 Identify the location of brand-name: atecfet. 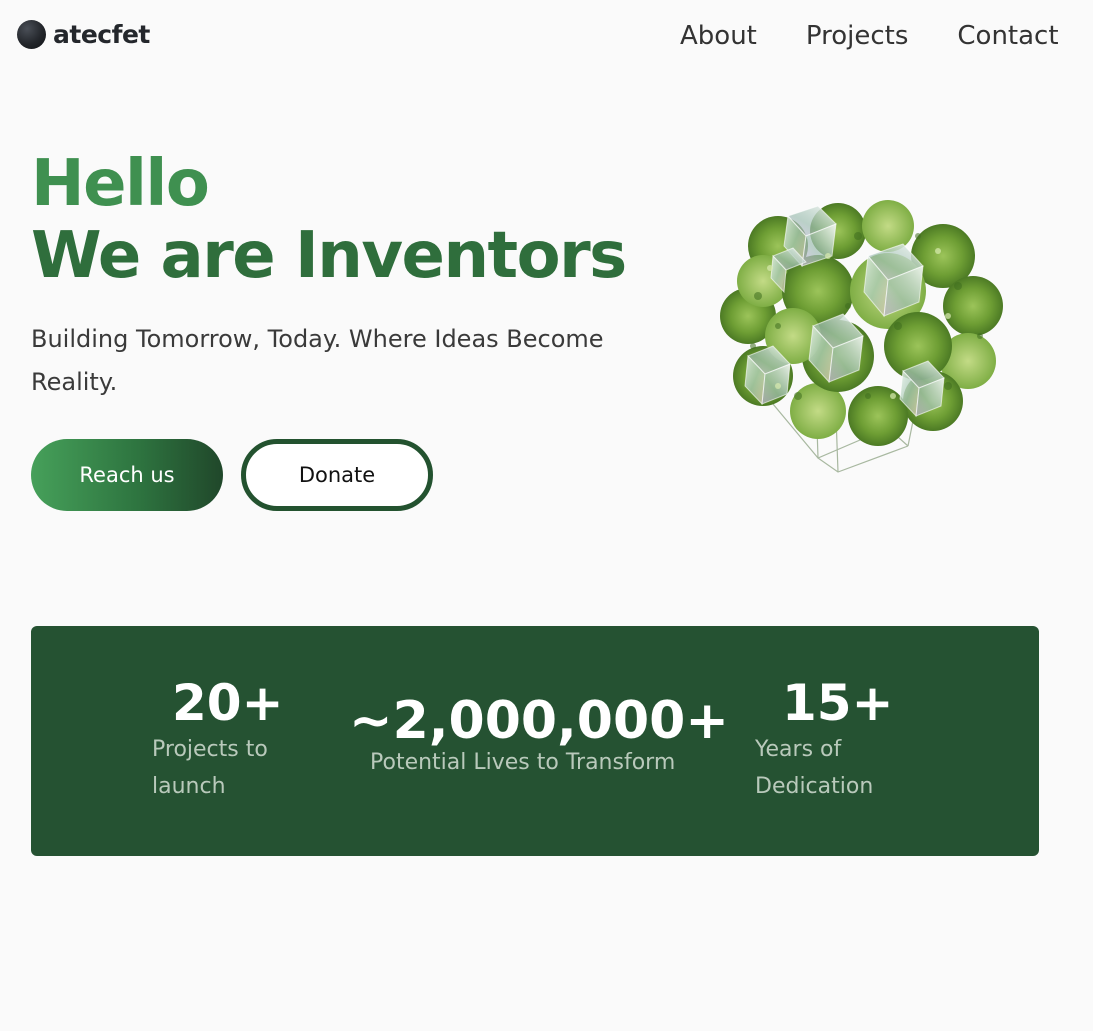
(101, 34).